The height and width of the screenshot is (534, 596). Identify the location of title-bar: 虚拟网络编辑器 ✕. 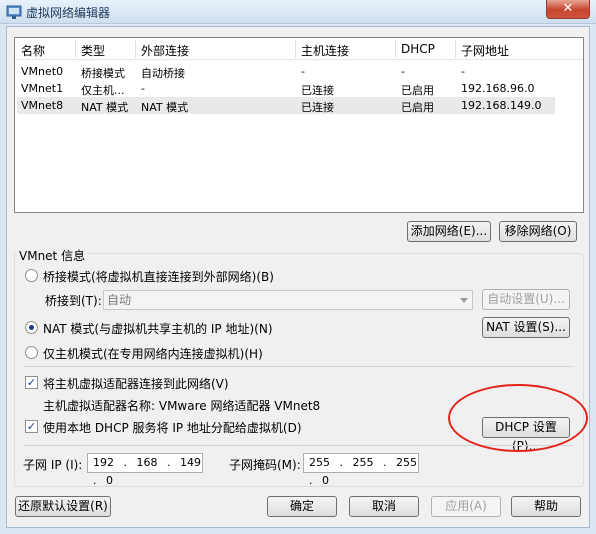
(298, 12).